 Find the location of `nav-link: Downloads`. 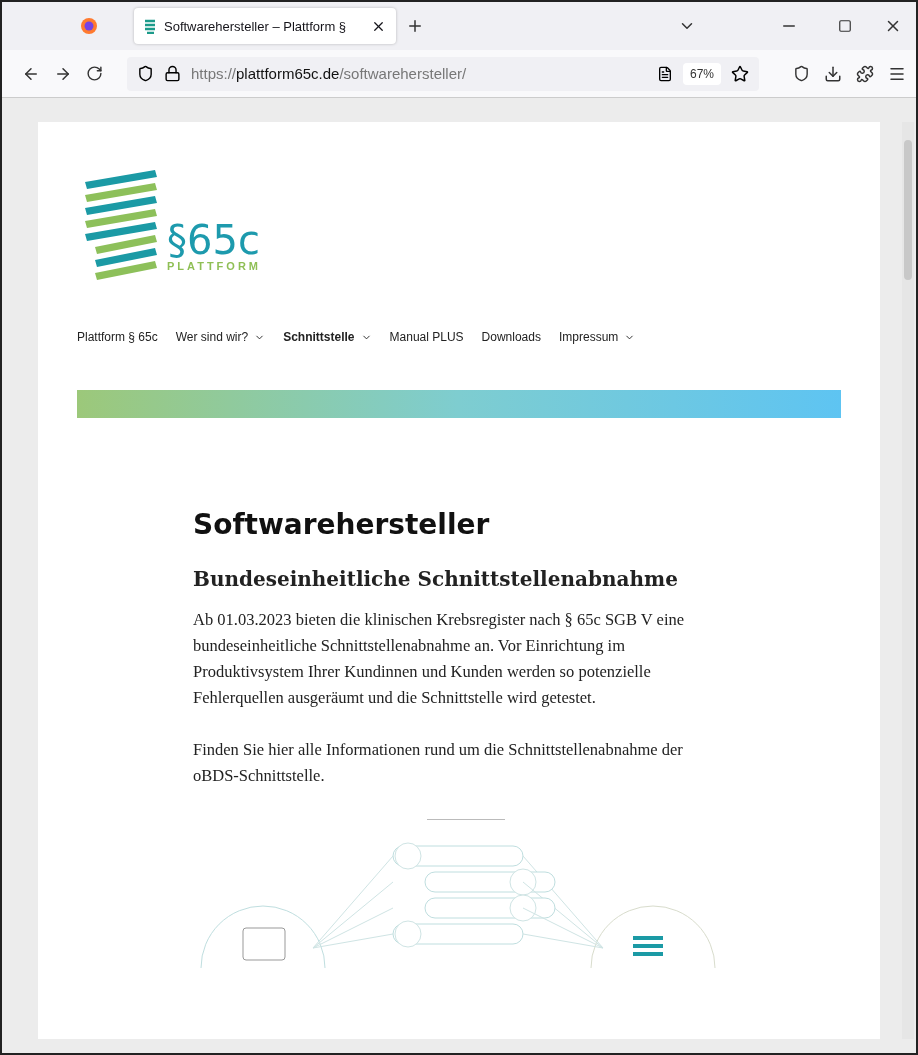

nav-link: Downloads is located at coordinates (511, 337).